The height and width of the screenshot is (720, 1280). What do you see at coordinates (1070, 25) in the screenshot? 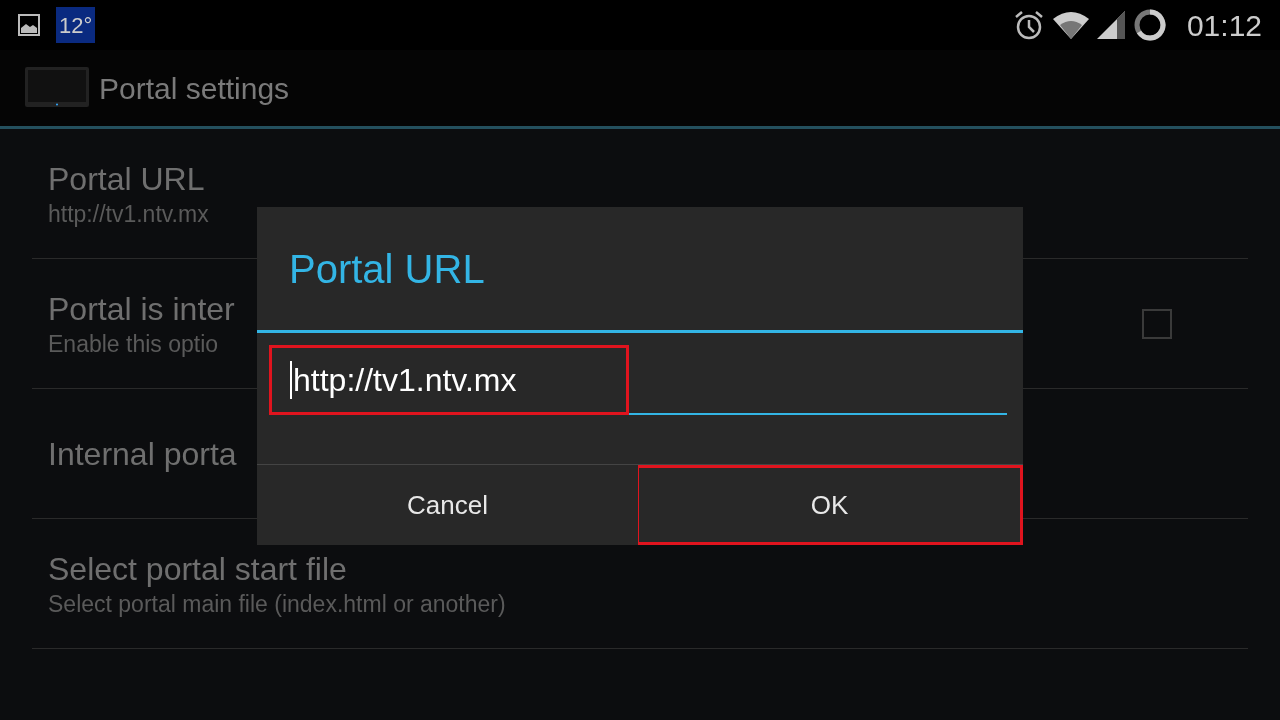
I see `wifi-icon` at bounding box center [1070, 25].